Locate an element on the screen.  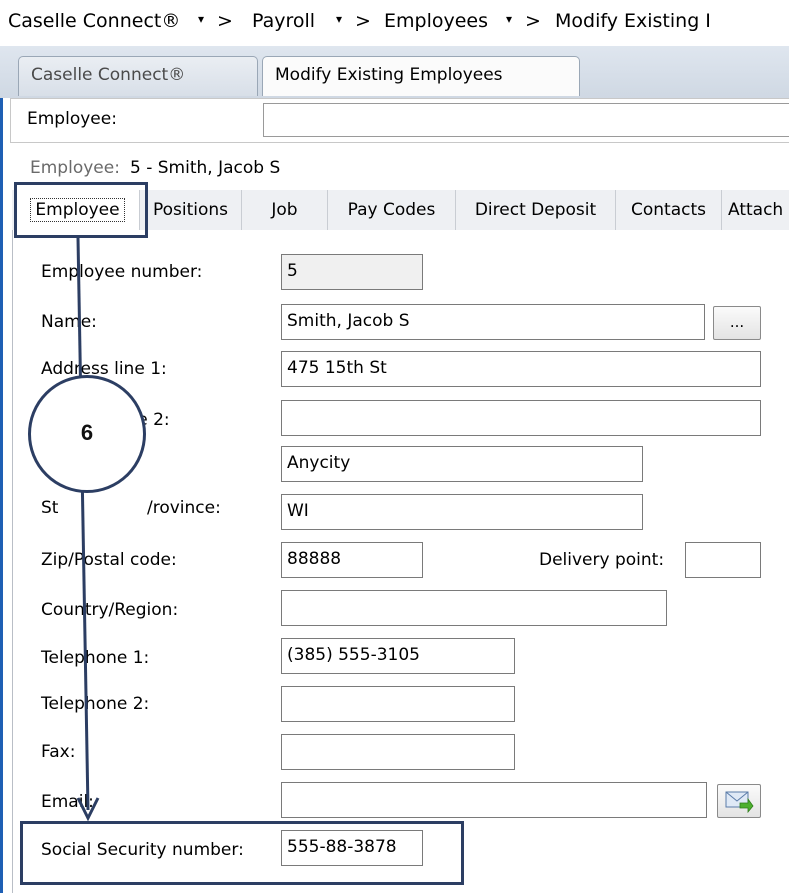
annotation-arrow-line is located at coordinates (83, 524).